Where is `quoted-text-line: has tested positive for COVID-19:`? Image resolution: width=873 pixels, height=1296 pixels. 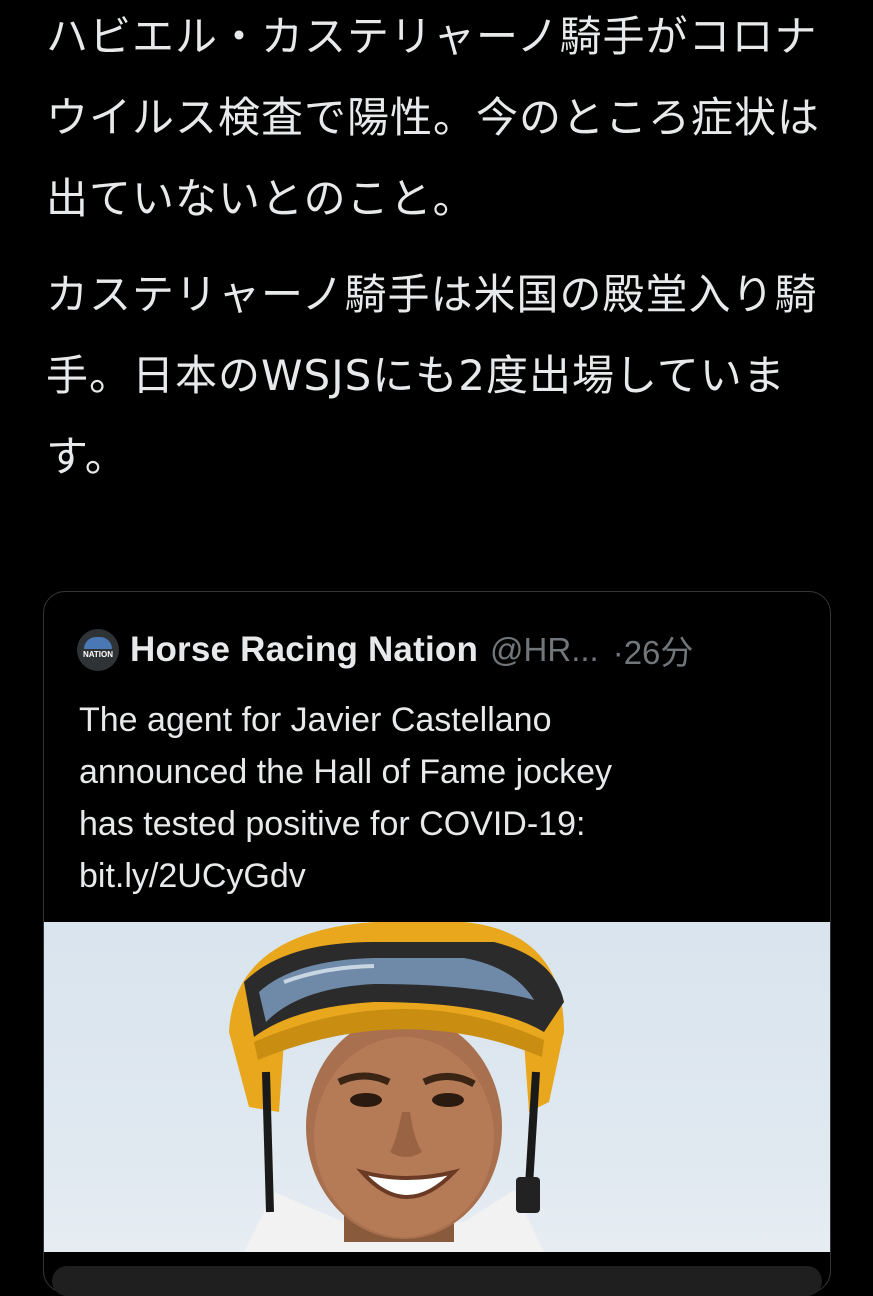
quoted-text-line: has tested positive for COVID-19: is located at coordinates (332, 824).